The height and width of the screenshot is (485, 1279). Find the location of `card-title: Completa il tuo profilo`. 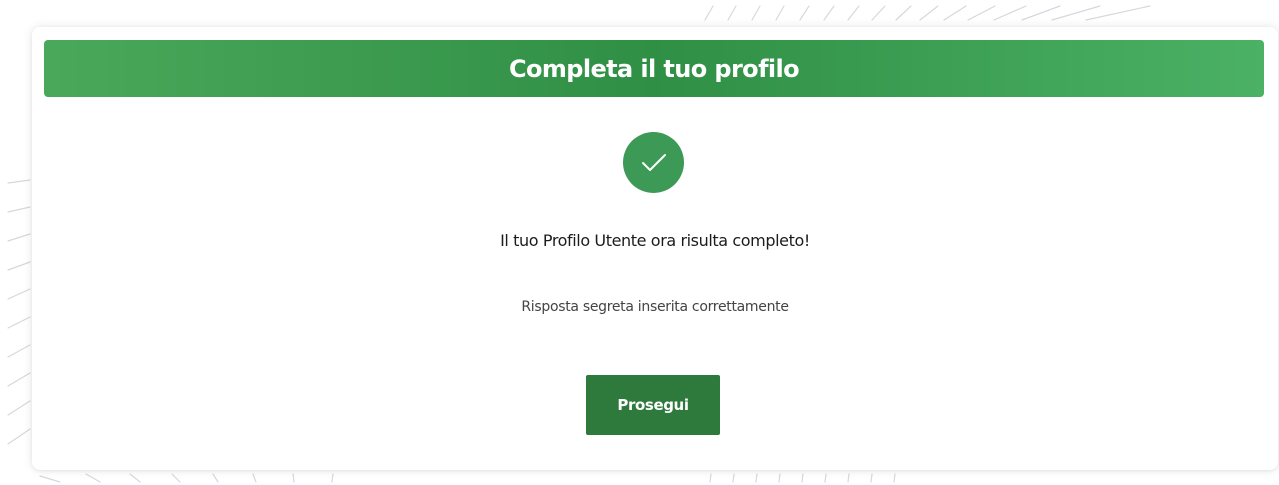

card-title: Completa il tuo profilo is located at coordinates (654, 68).